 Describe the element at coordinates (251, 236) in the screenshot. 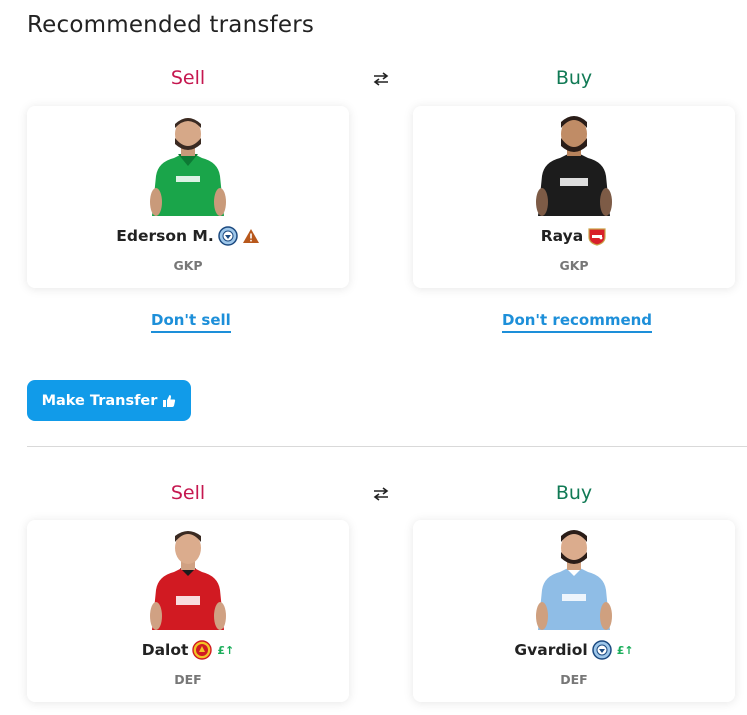

I see `warning-icon` at that location.